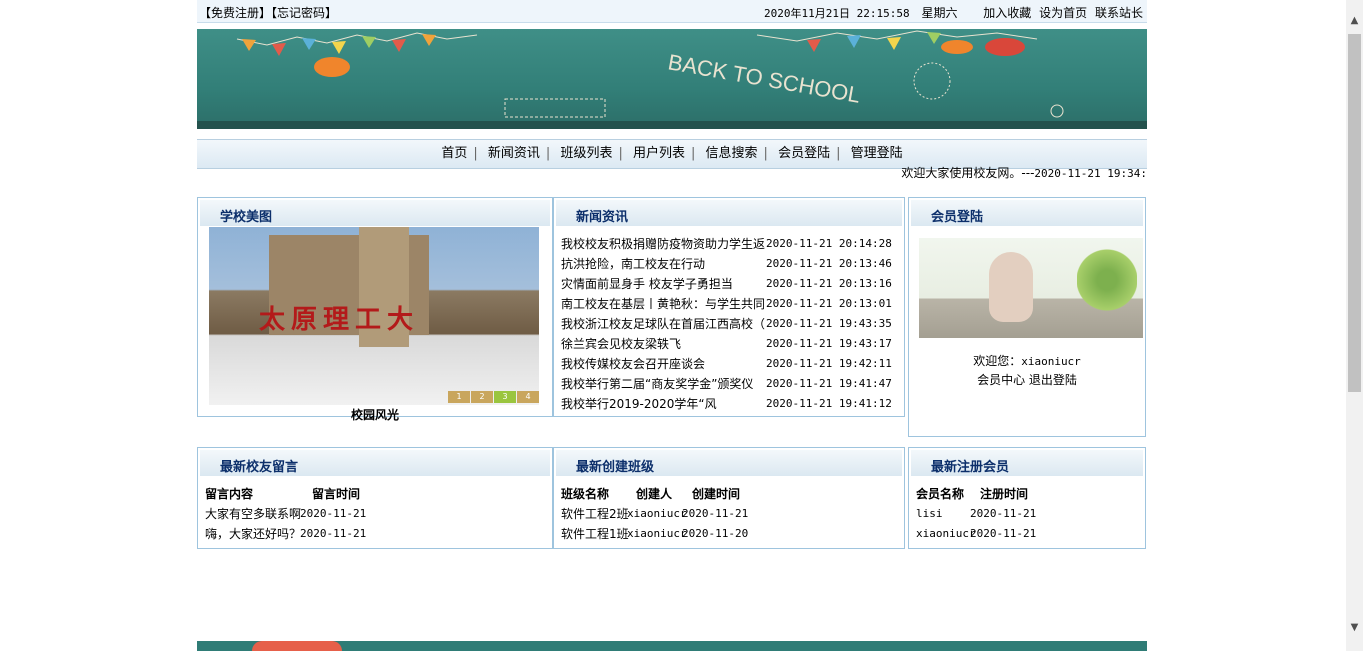 The height and width of the screenshot is (651, 1363). Describe the element at coordinates (997, 361) in the screenshot. I see `welcome-label: 欢迎您：` at that location.